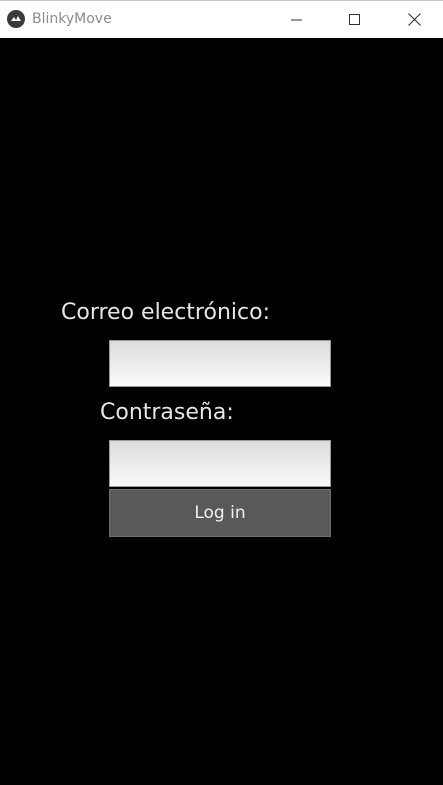 This screenshot has width=443, height=785. I want to click on window-title: BlinkyMove, so click(72, 19).